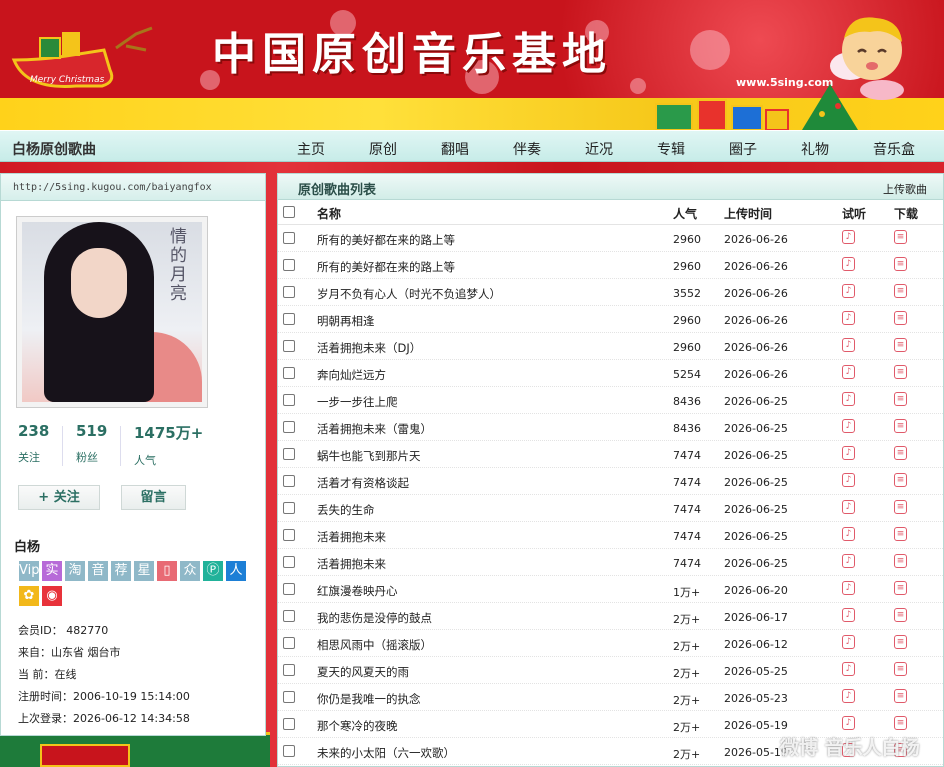  What do you see at coordinates (374, 429) in the screenshot?
I see `song-name: 活着拥抱未来（雷鬼）` at bounding box center [374, 429].